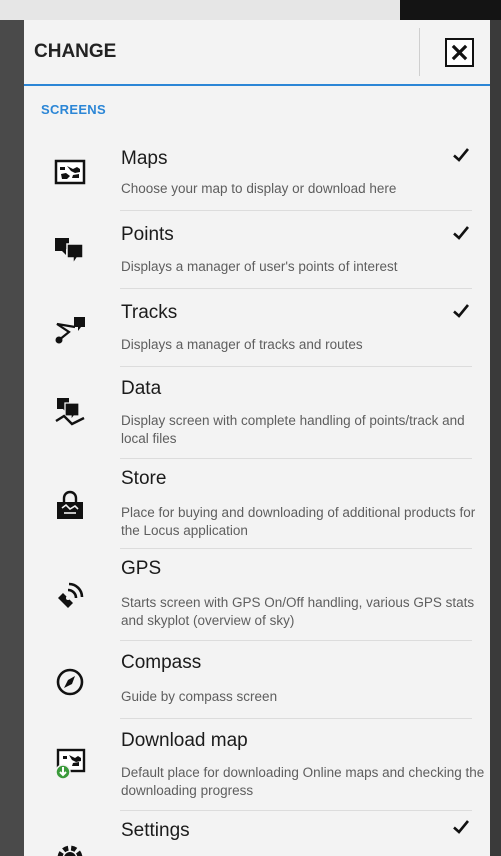 This screenshot has height=856, width=501. I want to click on map-icon, so click(70, 172).